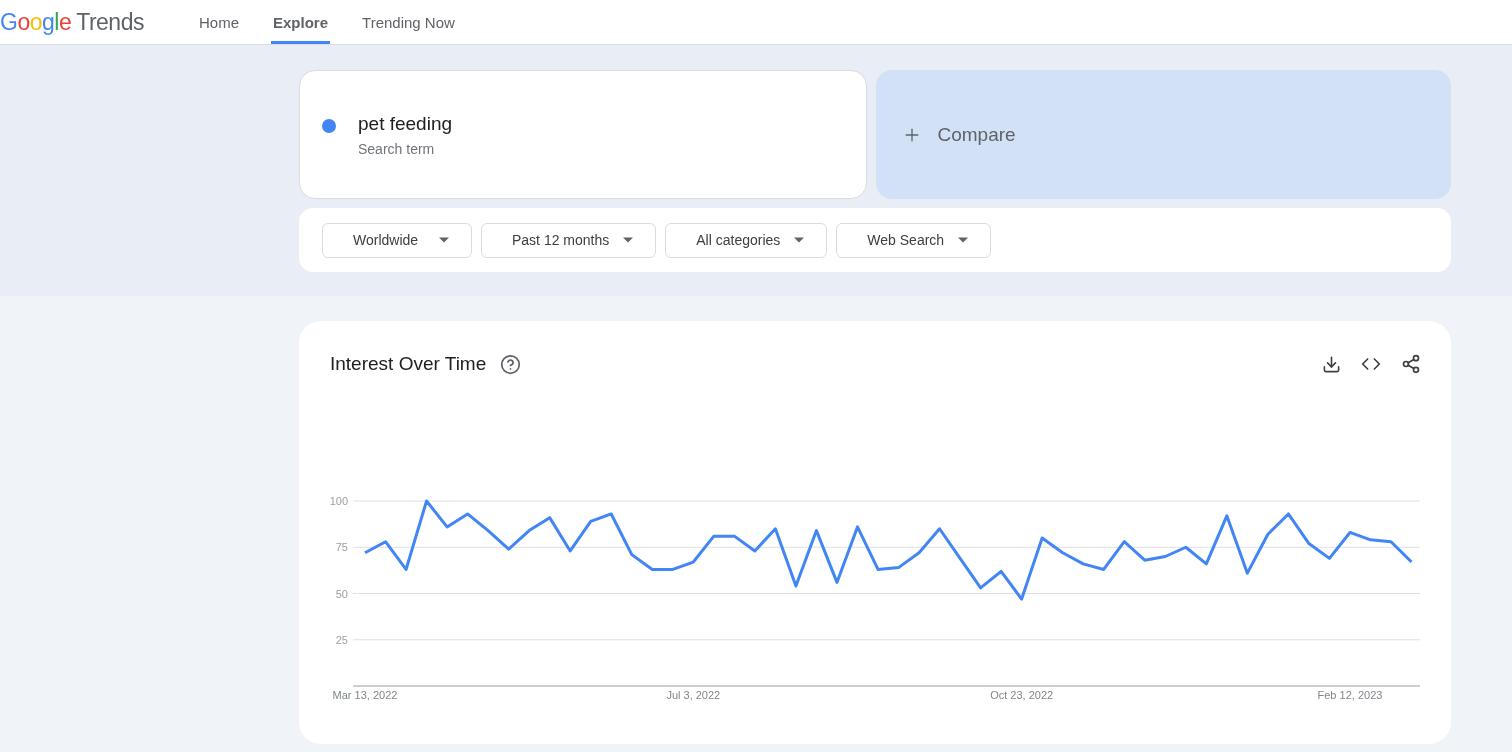  I want to click on help-icon, so click(511, 364).